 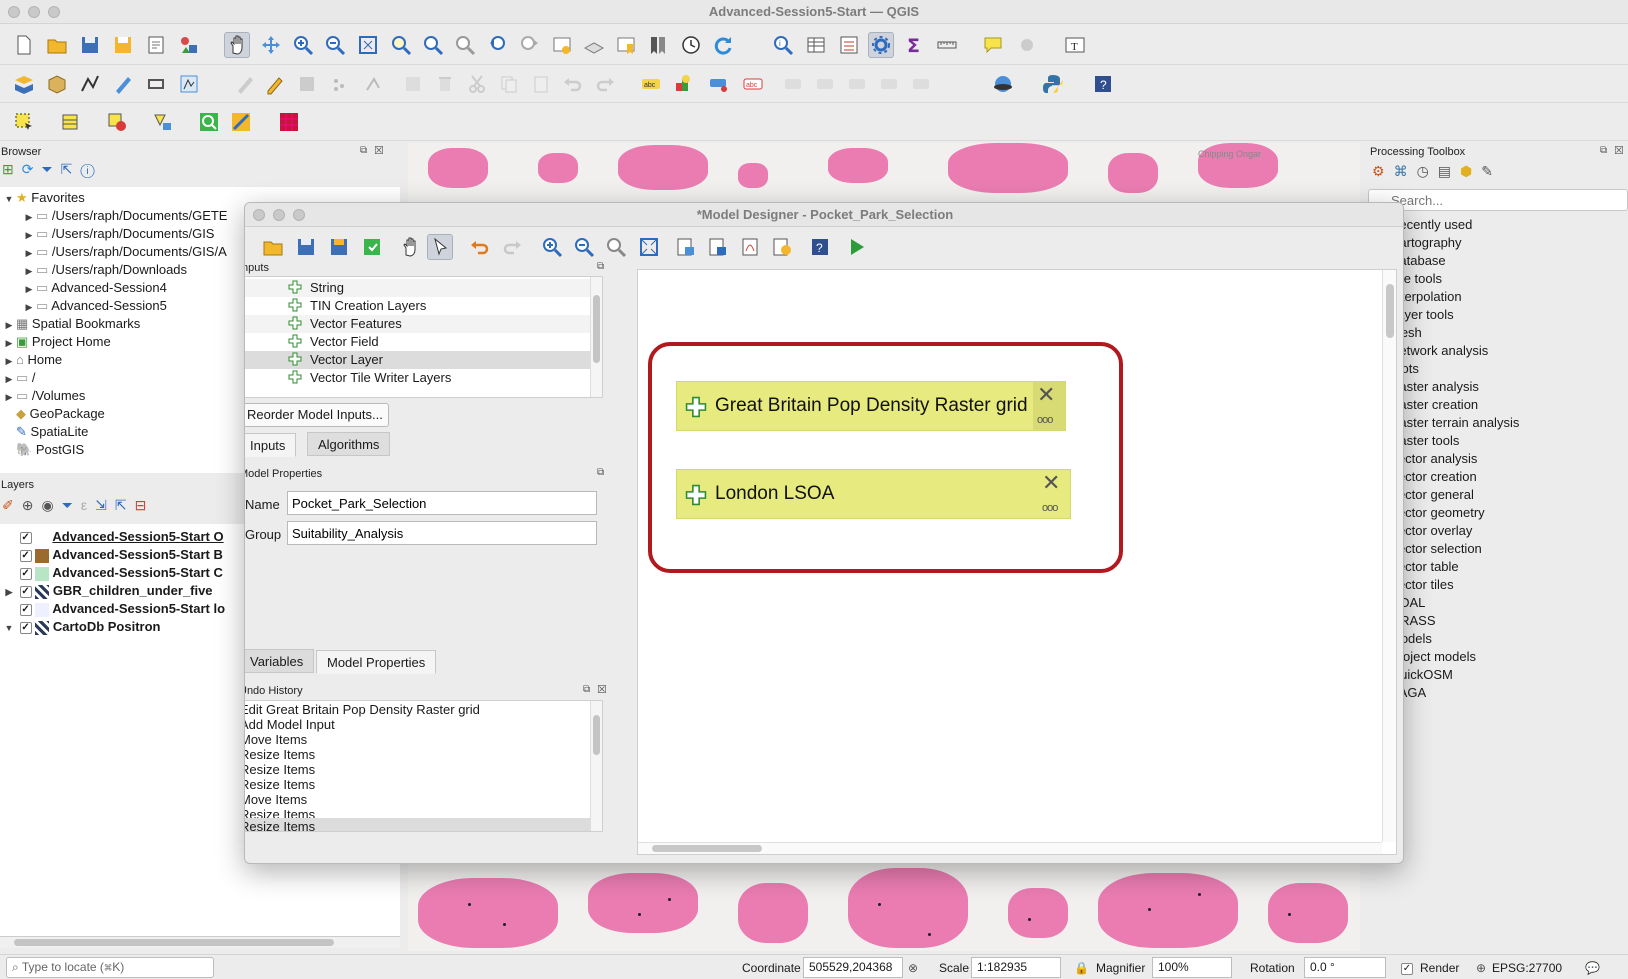 I want to click on select-by-value-icon, so click(x=71, y=122).